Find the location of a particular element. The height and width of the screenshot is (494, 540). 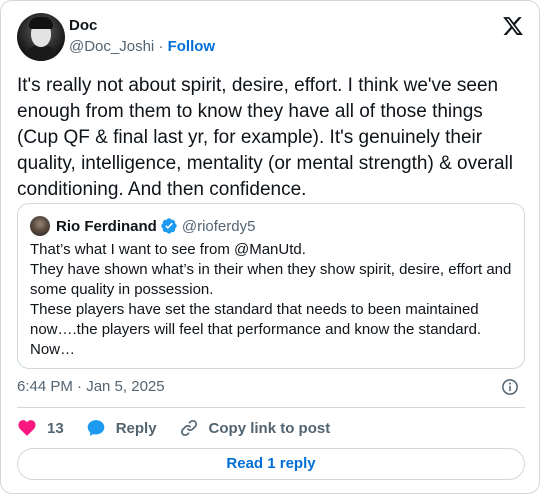

quoted-author-avatar is located at coordinates (40, 226).